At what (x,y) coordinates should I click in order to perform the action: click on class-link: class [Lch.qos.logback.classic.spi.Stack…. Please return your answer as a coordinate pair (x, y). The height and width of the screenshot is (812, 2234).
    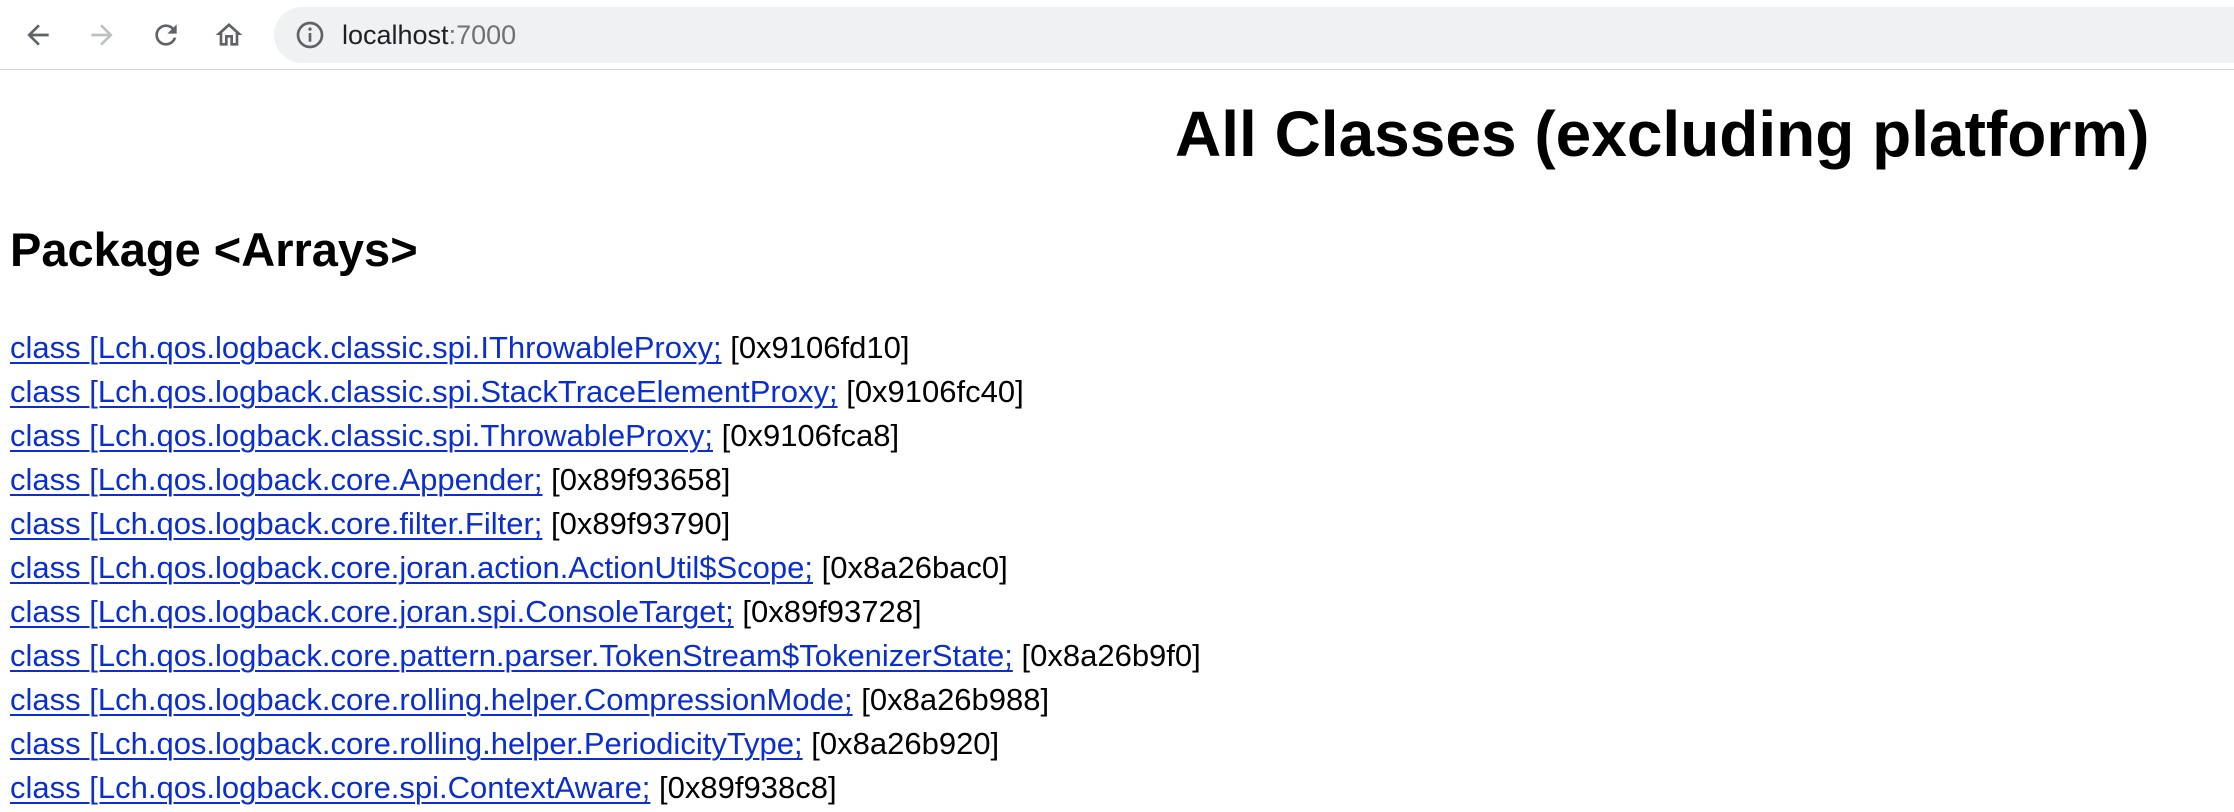
    Looking at the image, I should click on (424, 391).